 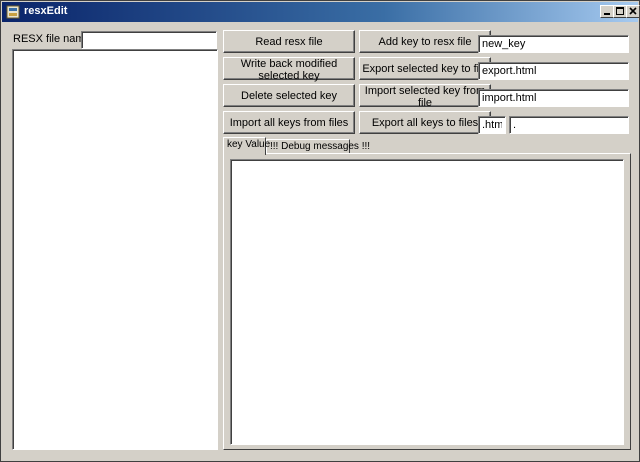 I want to click on import-all-button: Import all keys from files, so click(x=289, y=122).